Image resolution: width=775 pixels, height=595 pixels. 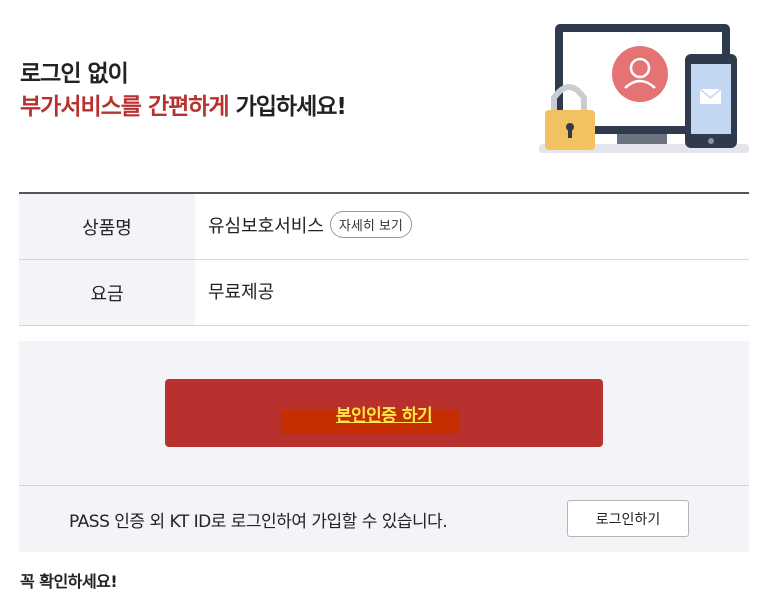 I want to click on table-row: 요금 무료제공, so click(x=384, y=293).